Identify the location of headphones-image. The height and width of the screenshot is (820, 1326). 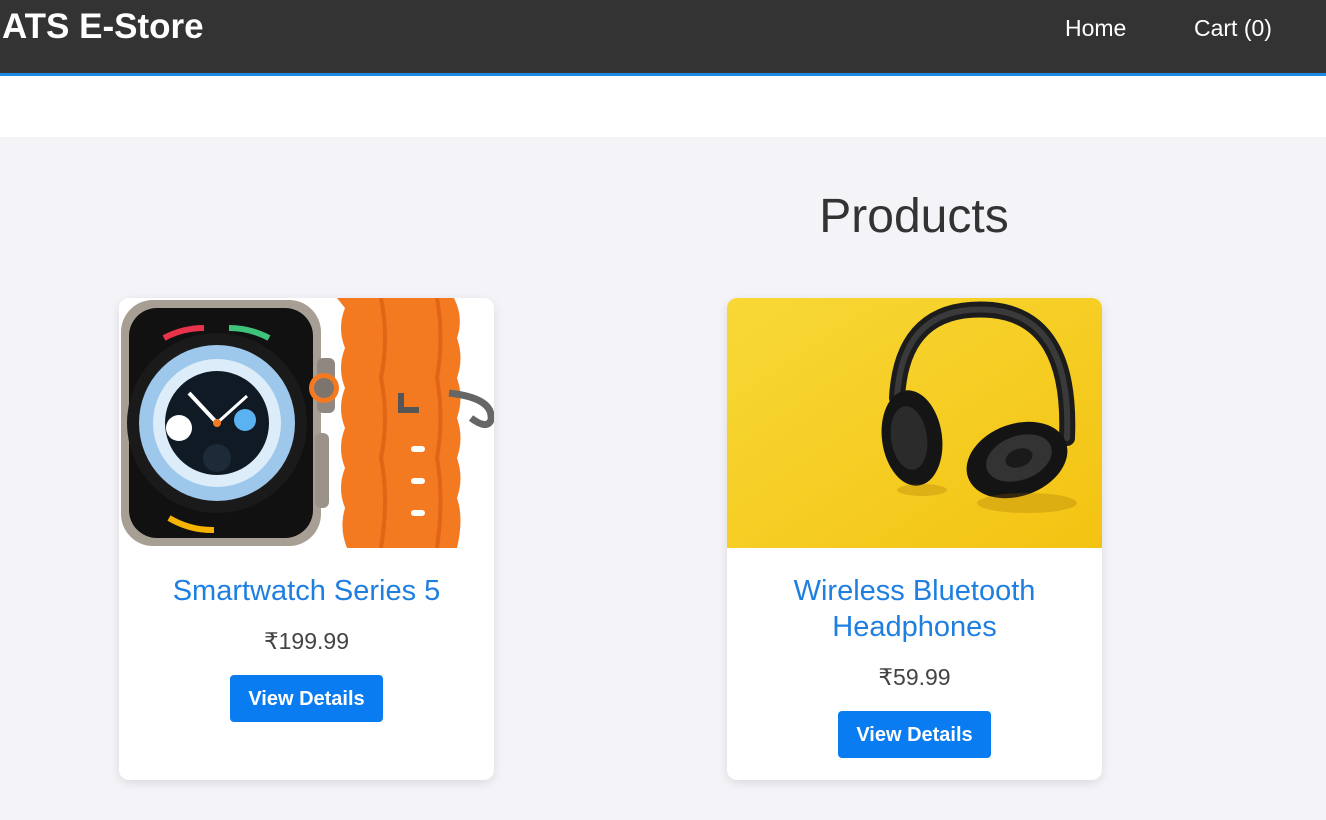
(914, 423).